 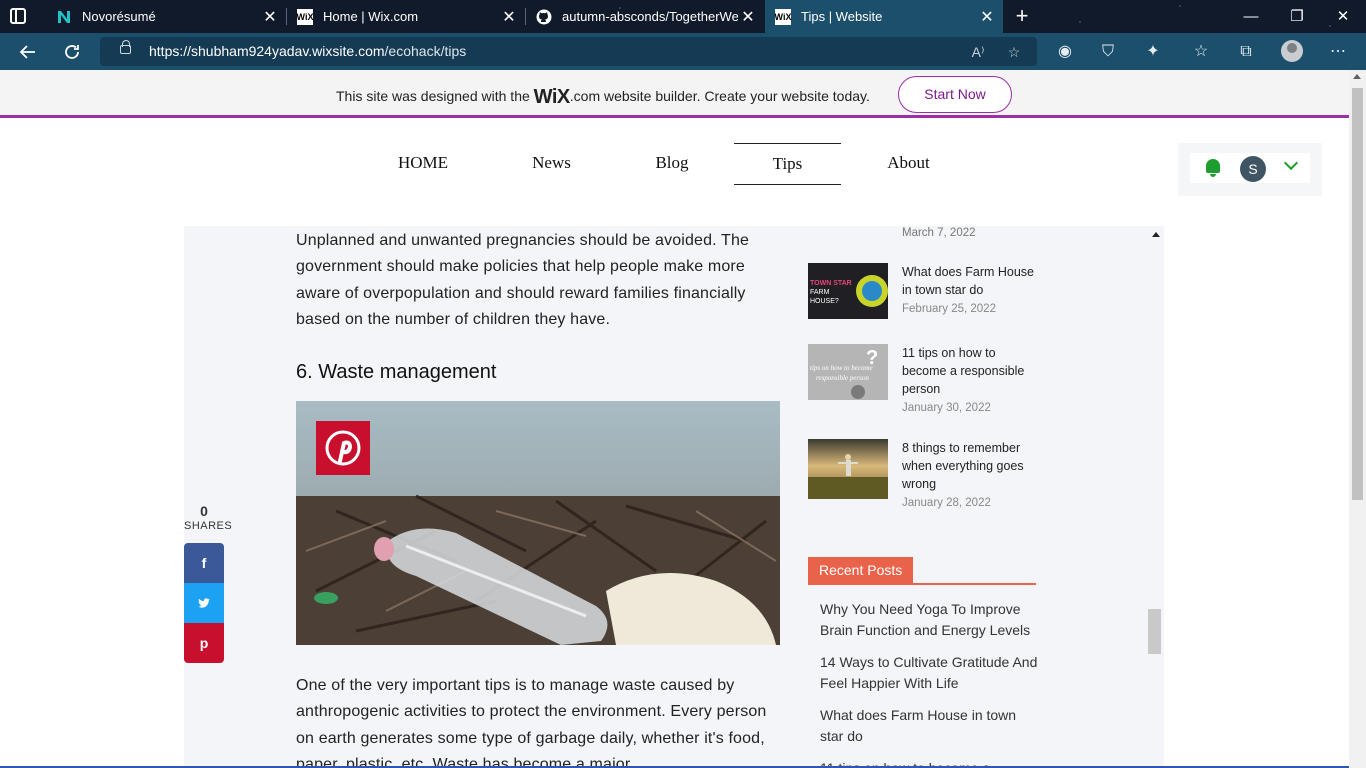 What do you see at coordinates (848, 469) in the screenshot?
I see `post-thumbnail` at bounding box center [848, 469].